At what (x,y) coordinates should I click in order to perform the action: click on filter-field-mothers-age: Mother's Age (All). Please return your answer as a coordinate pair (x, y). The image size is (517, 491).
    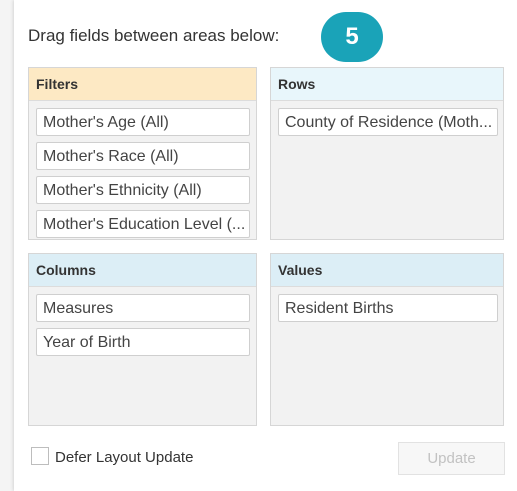
    Looking at the image, I should click on (143, 122).